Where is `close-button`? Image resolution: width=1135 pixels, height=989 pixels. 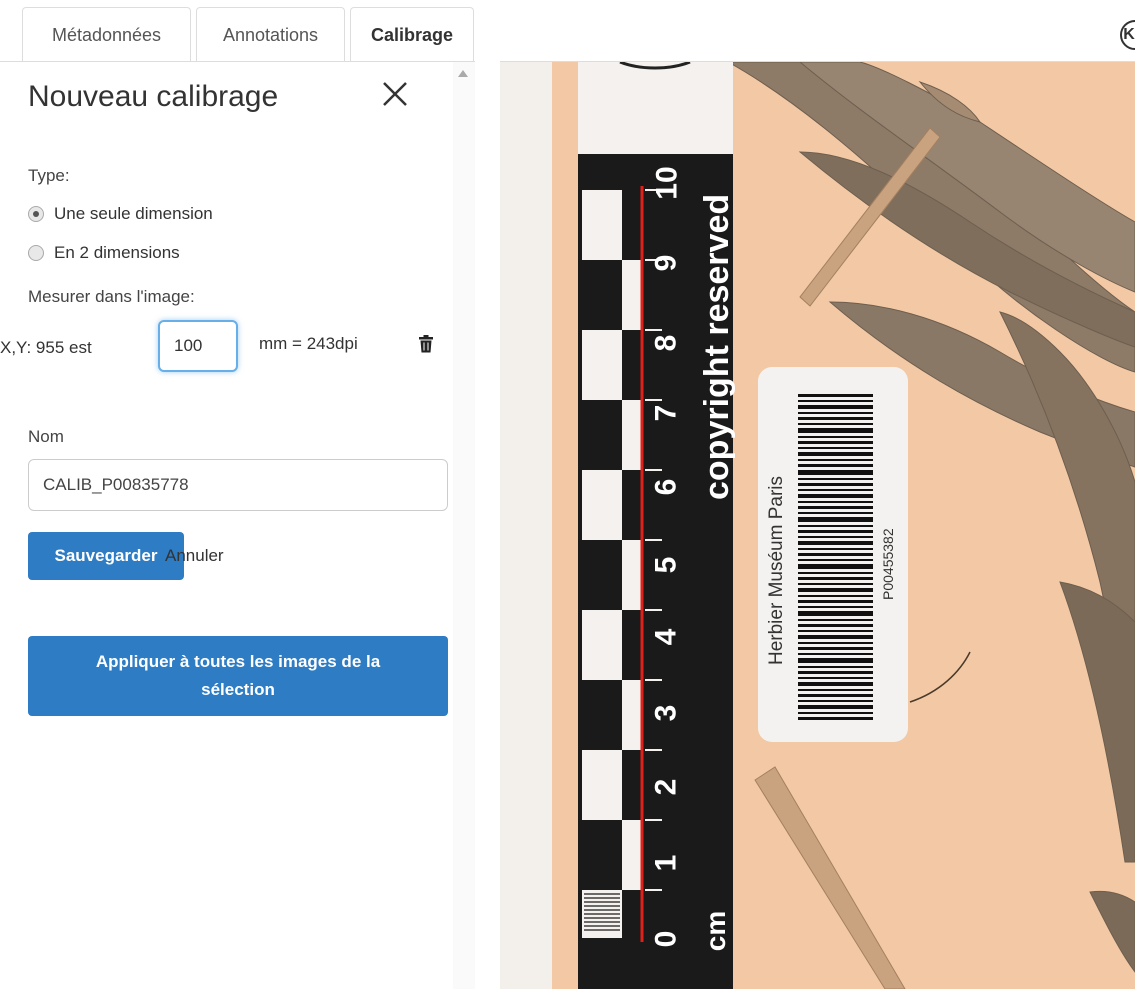 close-button is located at coordinates (395, 94).